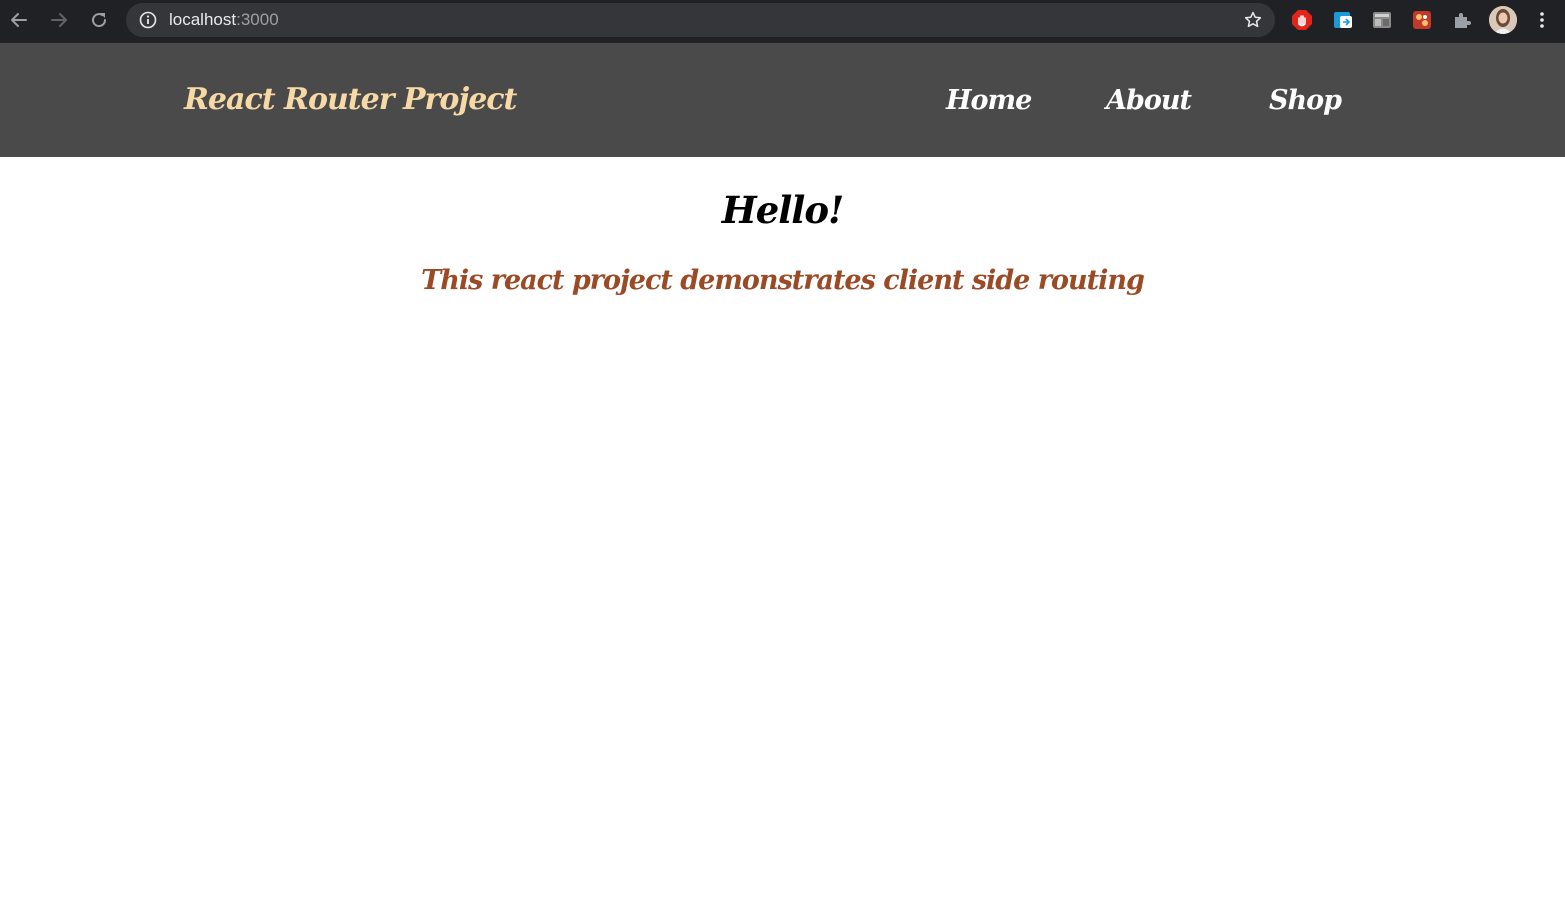  I want to click on page-heading: Hello!, so click(783, 210).